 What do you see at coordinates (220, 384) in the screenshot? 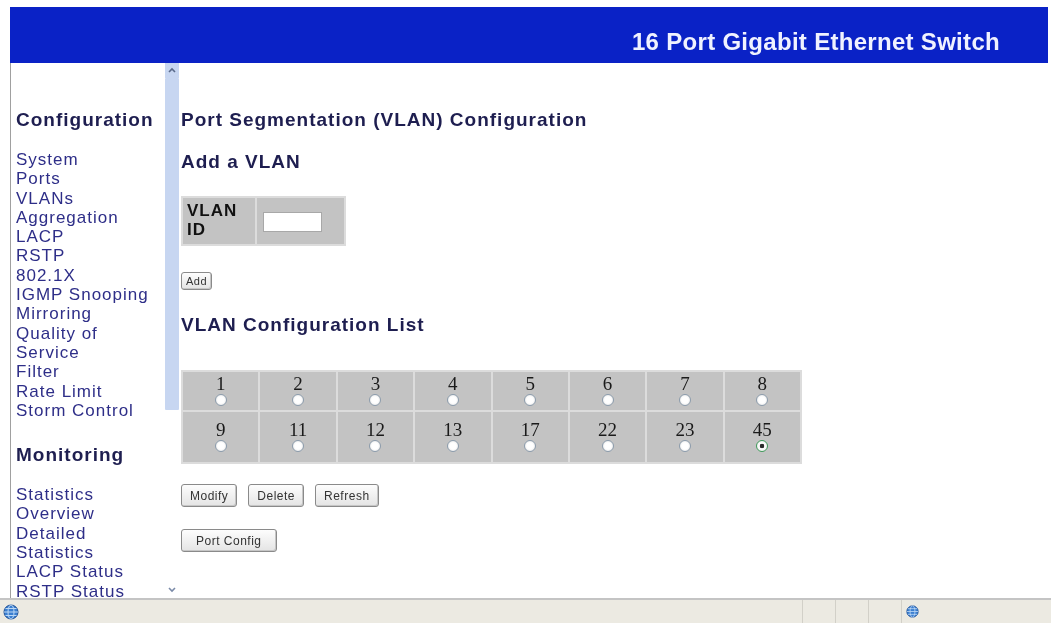
I see `vlan-number: 1` at bounding box center [220, 384].